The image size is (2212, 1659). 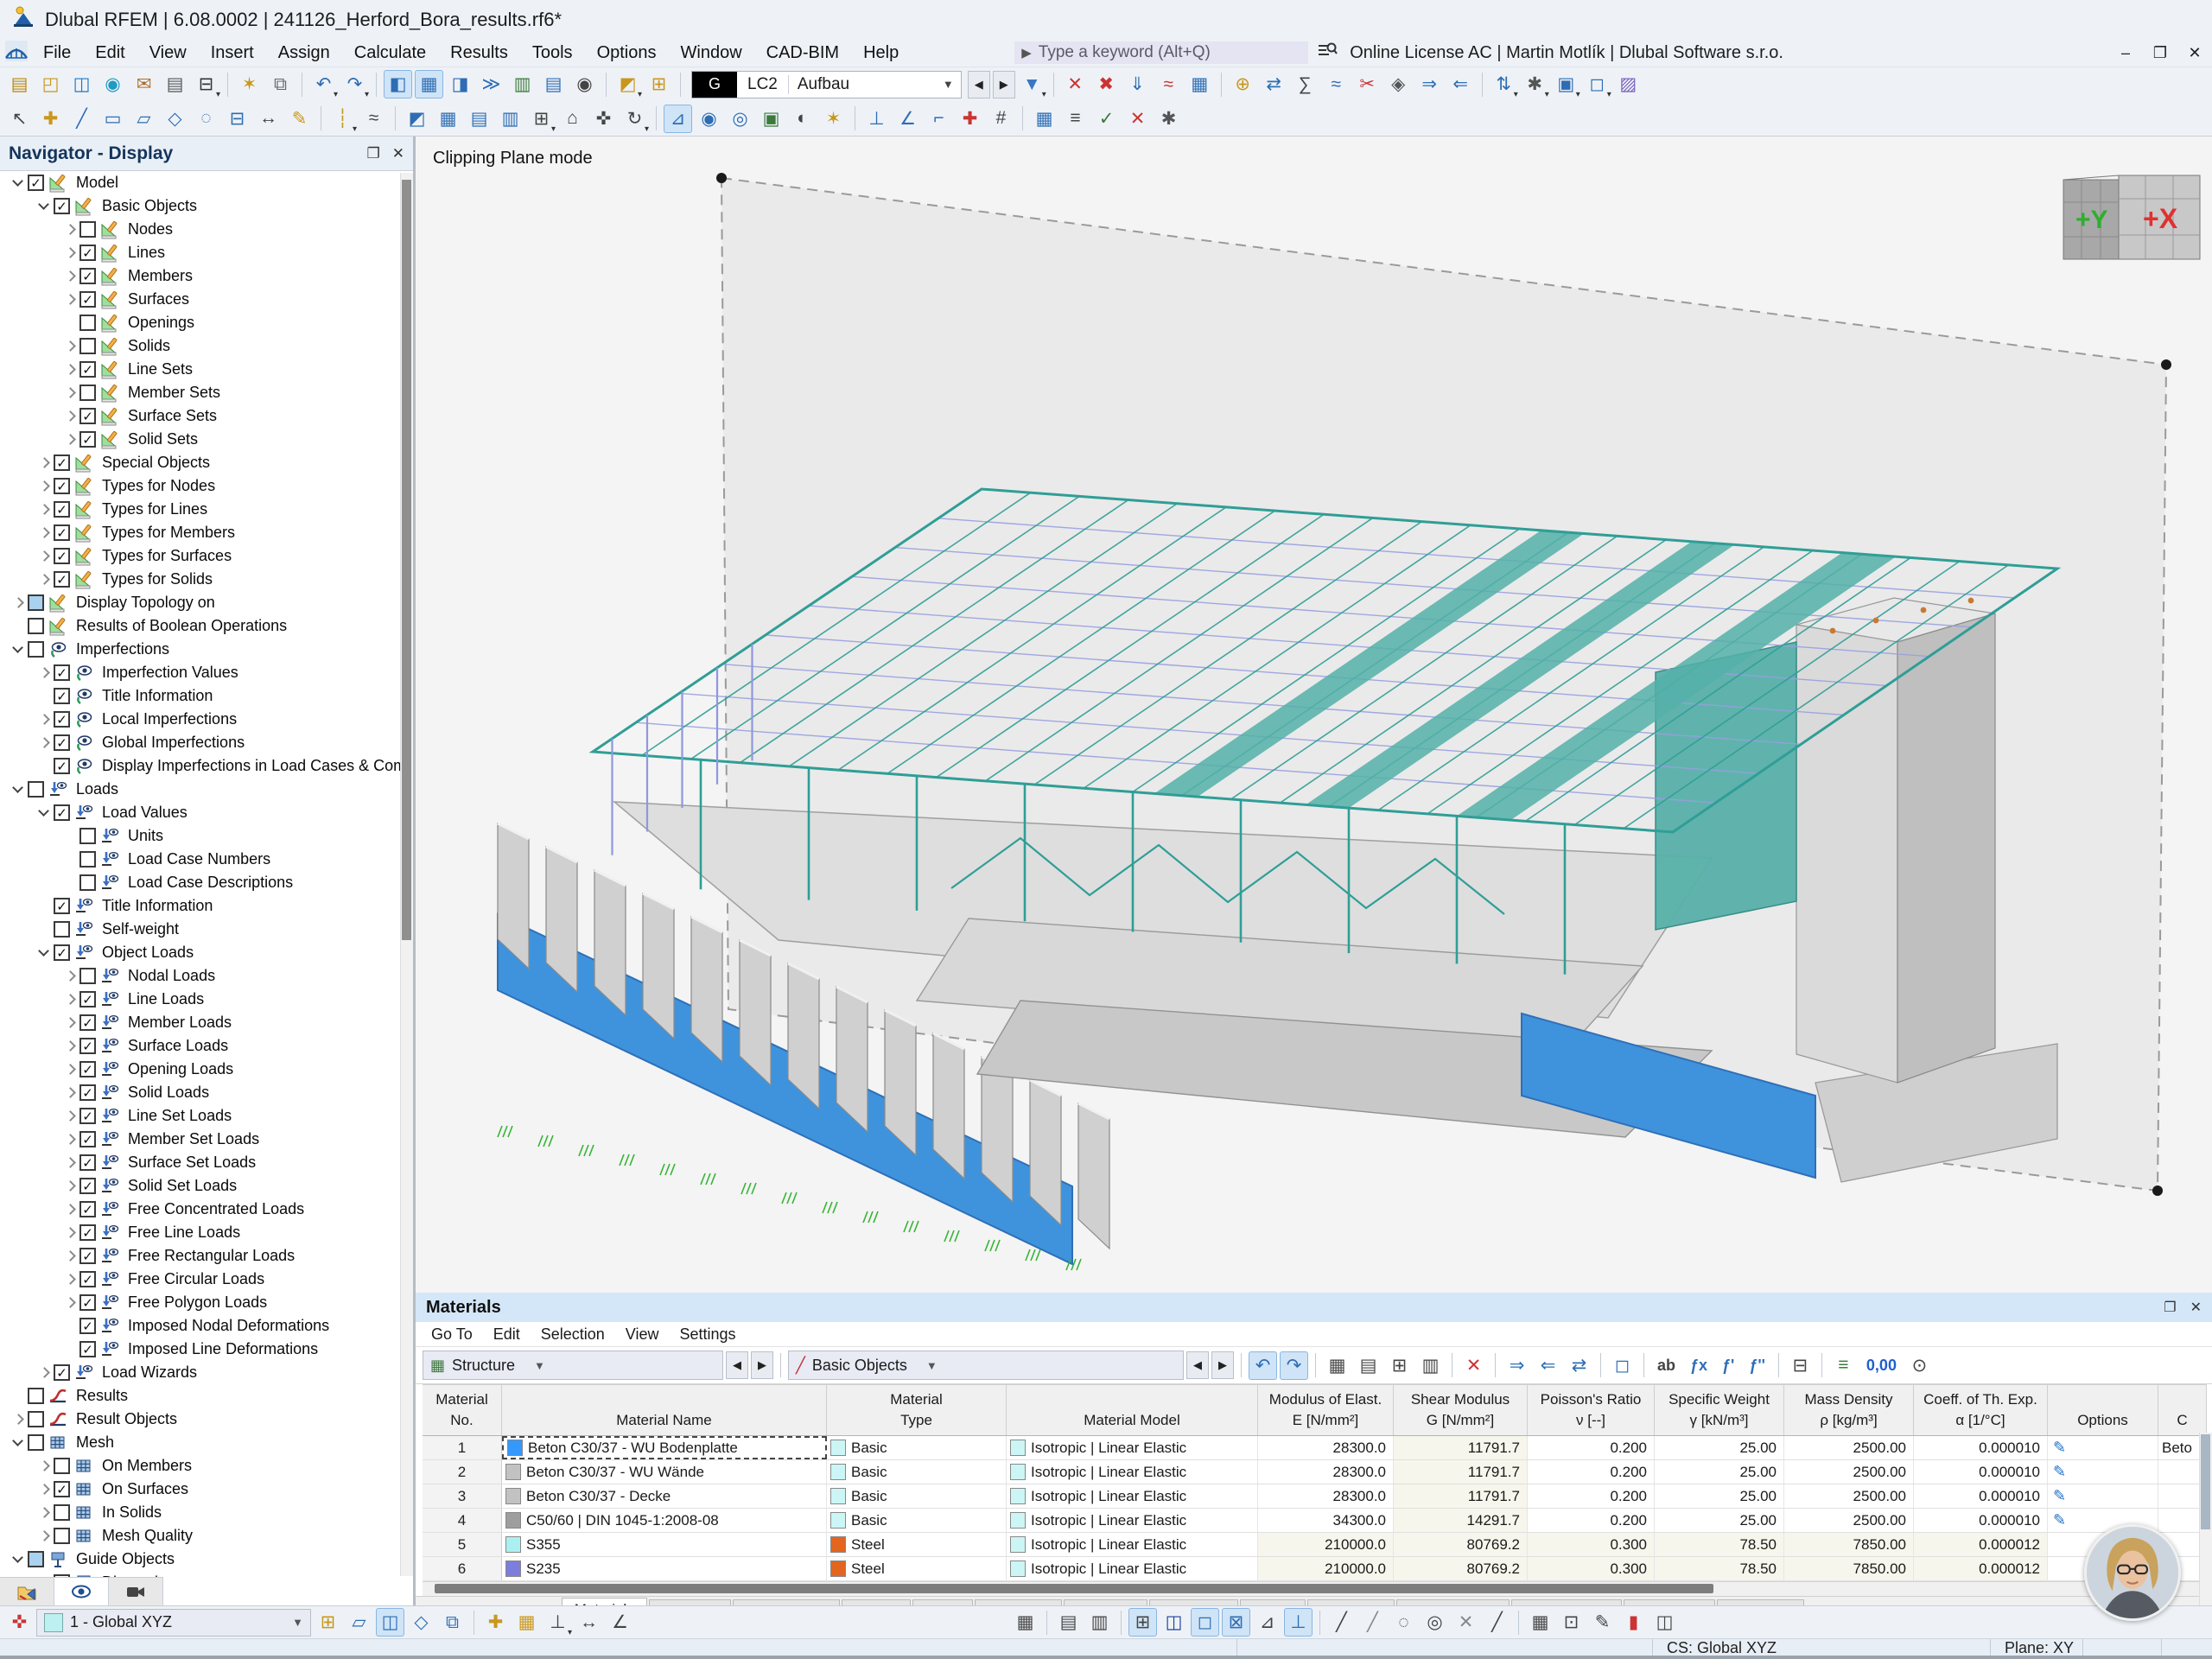 What do you see at coordinates (642, 1334) in the screenshot?
I see `materials-menu-view: View` at bounding box center [642, 1334].